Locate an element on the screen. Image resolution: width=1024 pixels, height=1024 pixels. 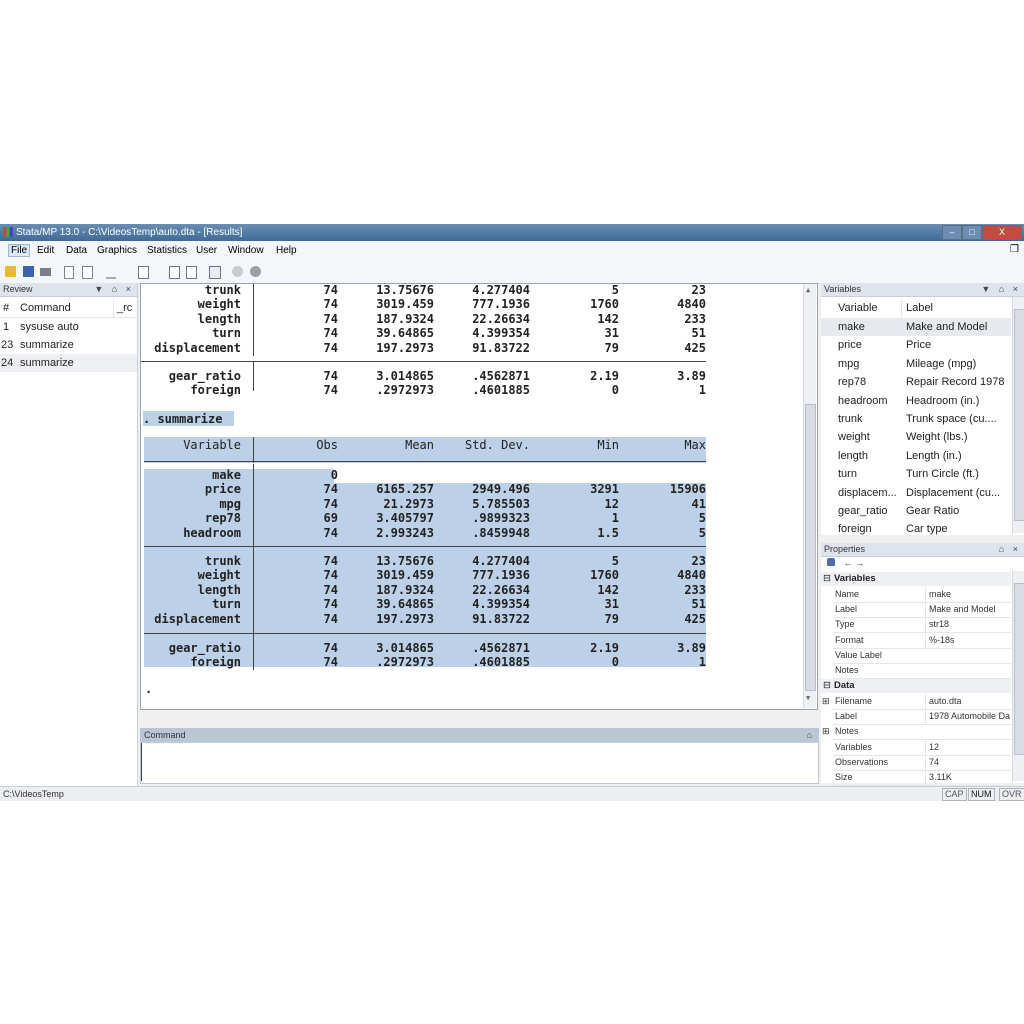
cell-var: displacement is located at coordinates (197, 618).